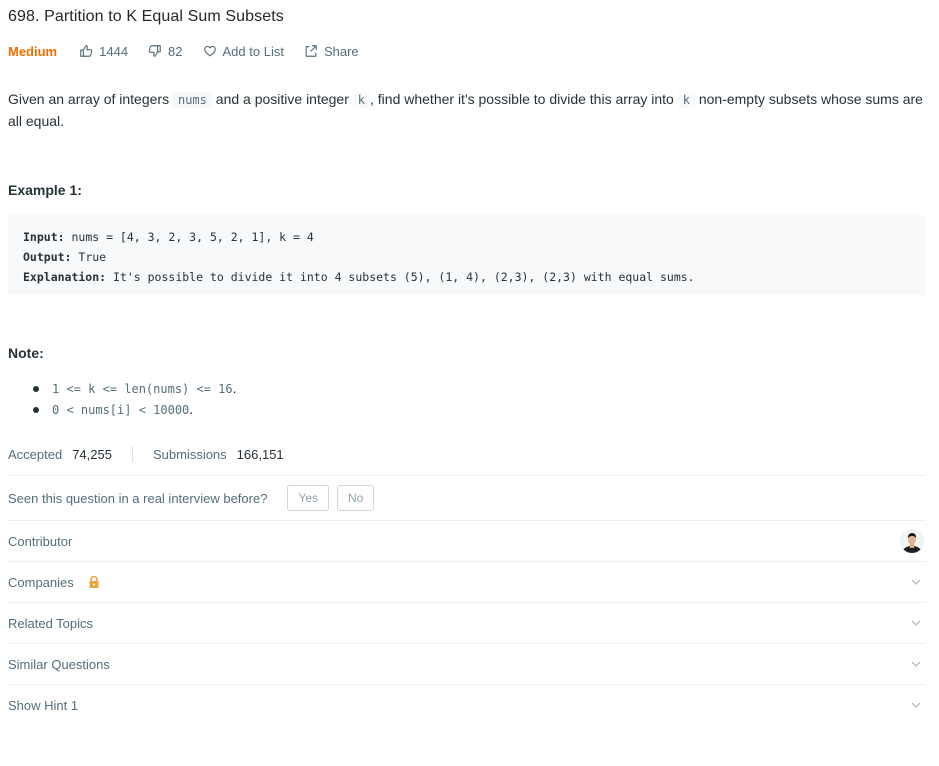  Describe the element at coordinates (86, 51) in the screenshot. I see `thumbs-up-icon` at that location.